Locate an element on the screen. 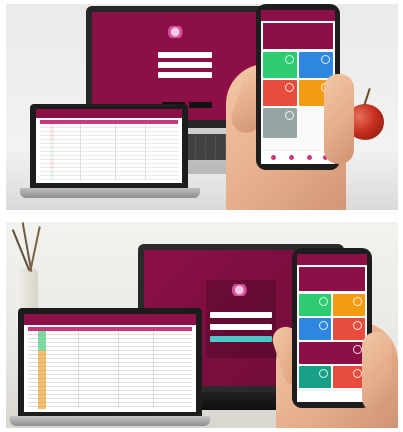  login-button is located at coordinates (241, 339).